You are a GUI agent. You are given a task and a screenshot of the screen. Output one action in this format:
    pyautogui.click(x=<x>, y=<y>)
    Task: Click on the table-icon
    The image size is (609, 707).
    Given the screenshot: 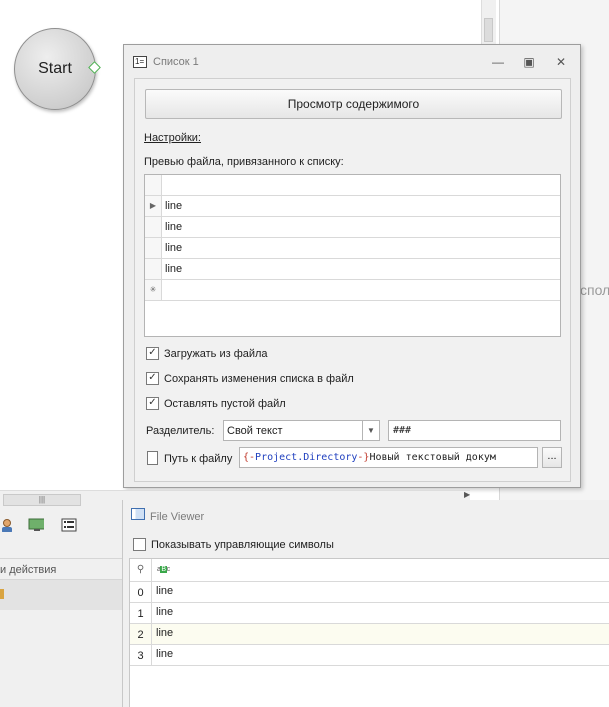 What is the action you would take?
    pyautogui.click(x=138, y=514)
    